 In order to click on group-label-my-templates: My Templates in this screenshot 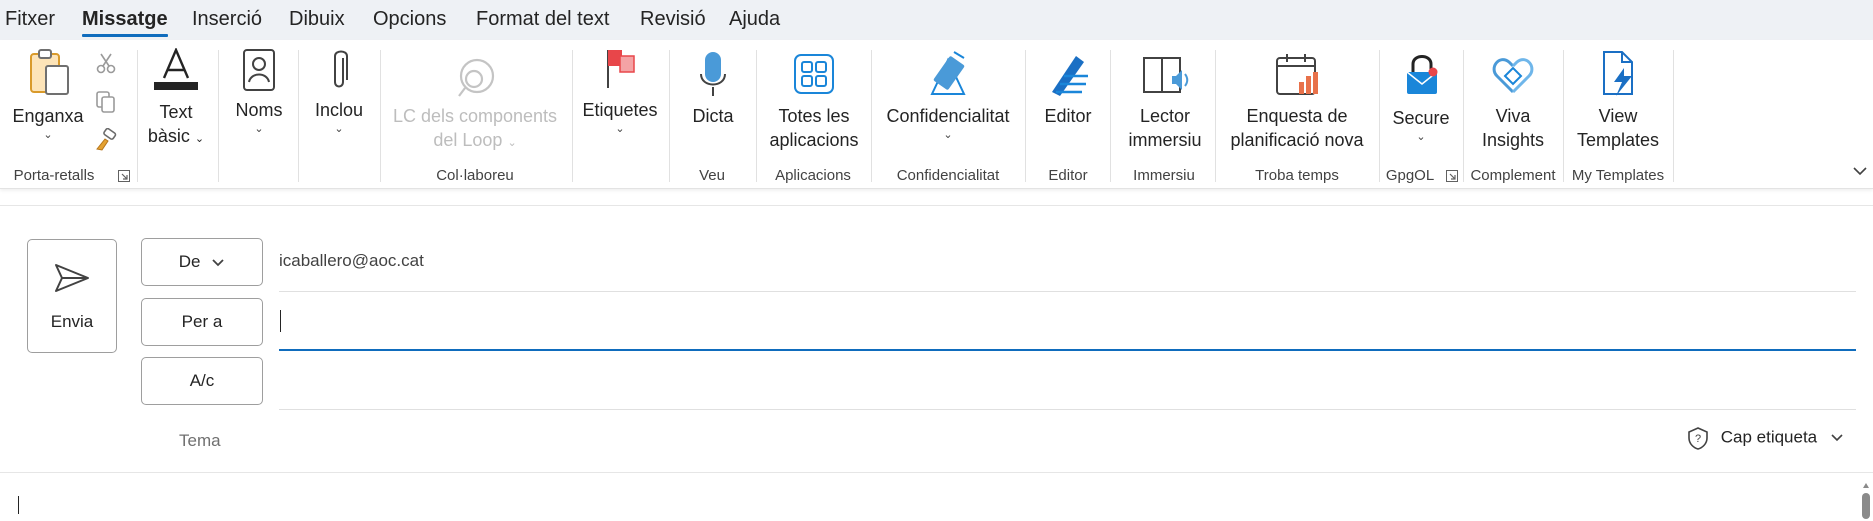, I will do `click(1618, 175)`.